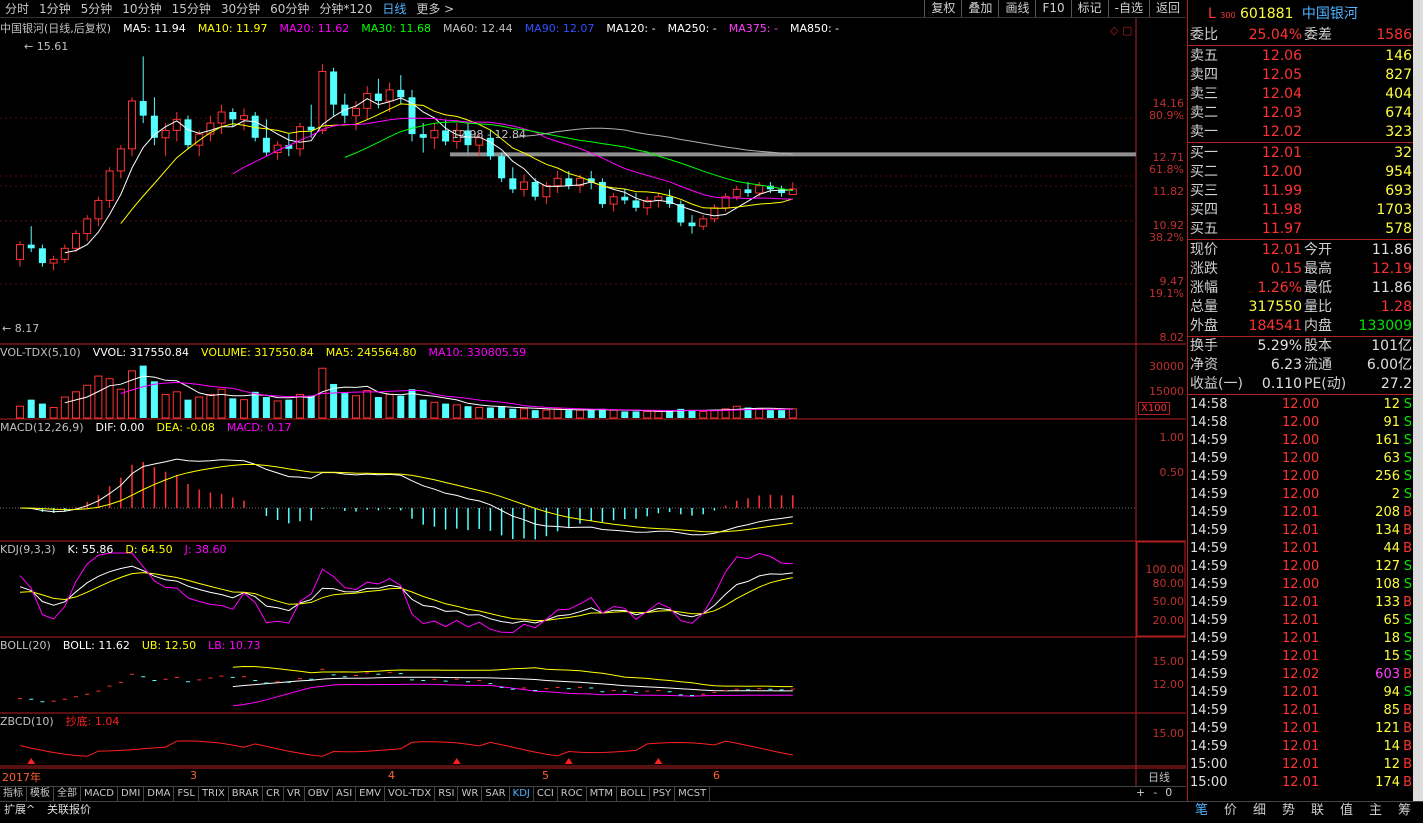 This screenshot has width=1423, height=823. Describe the element at coordinates (99, 794) in the screenshot. I see `indicator-tab: MACD` at that location.